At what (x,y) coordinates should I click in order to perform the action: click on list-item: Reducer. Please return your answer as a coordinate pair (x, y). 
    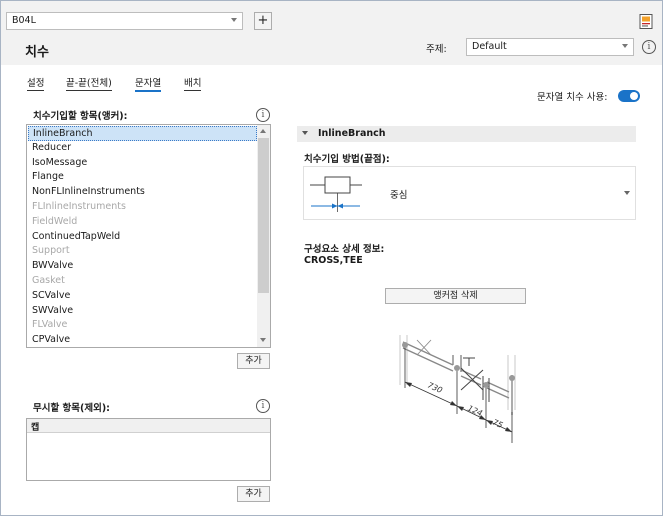
    Looking at the image, I should click on (51, 148).